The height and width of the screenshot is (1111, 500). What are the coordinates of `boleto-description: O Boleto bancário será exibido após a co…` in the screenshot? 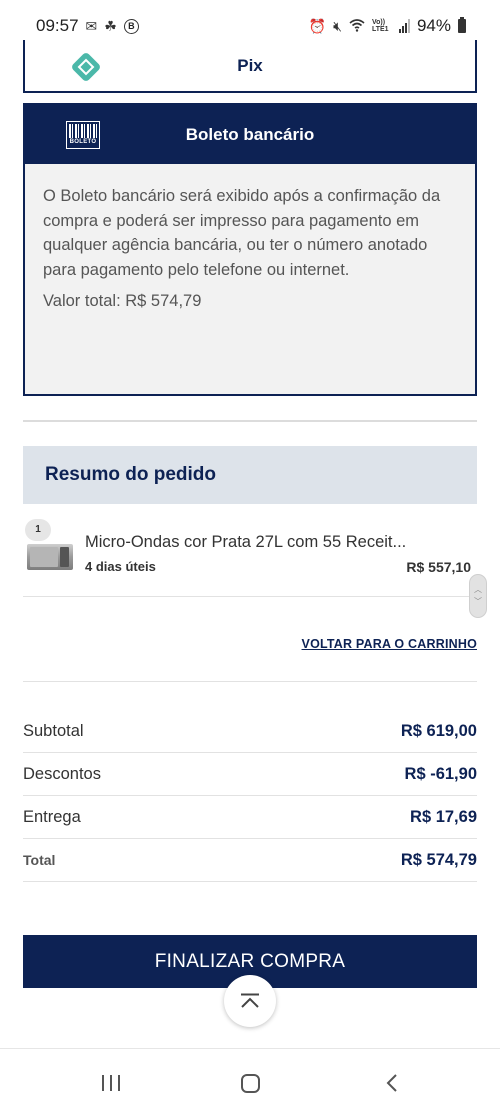 It's located at (242, 233).